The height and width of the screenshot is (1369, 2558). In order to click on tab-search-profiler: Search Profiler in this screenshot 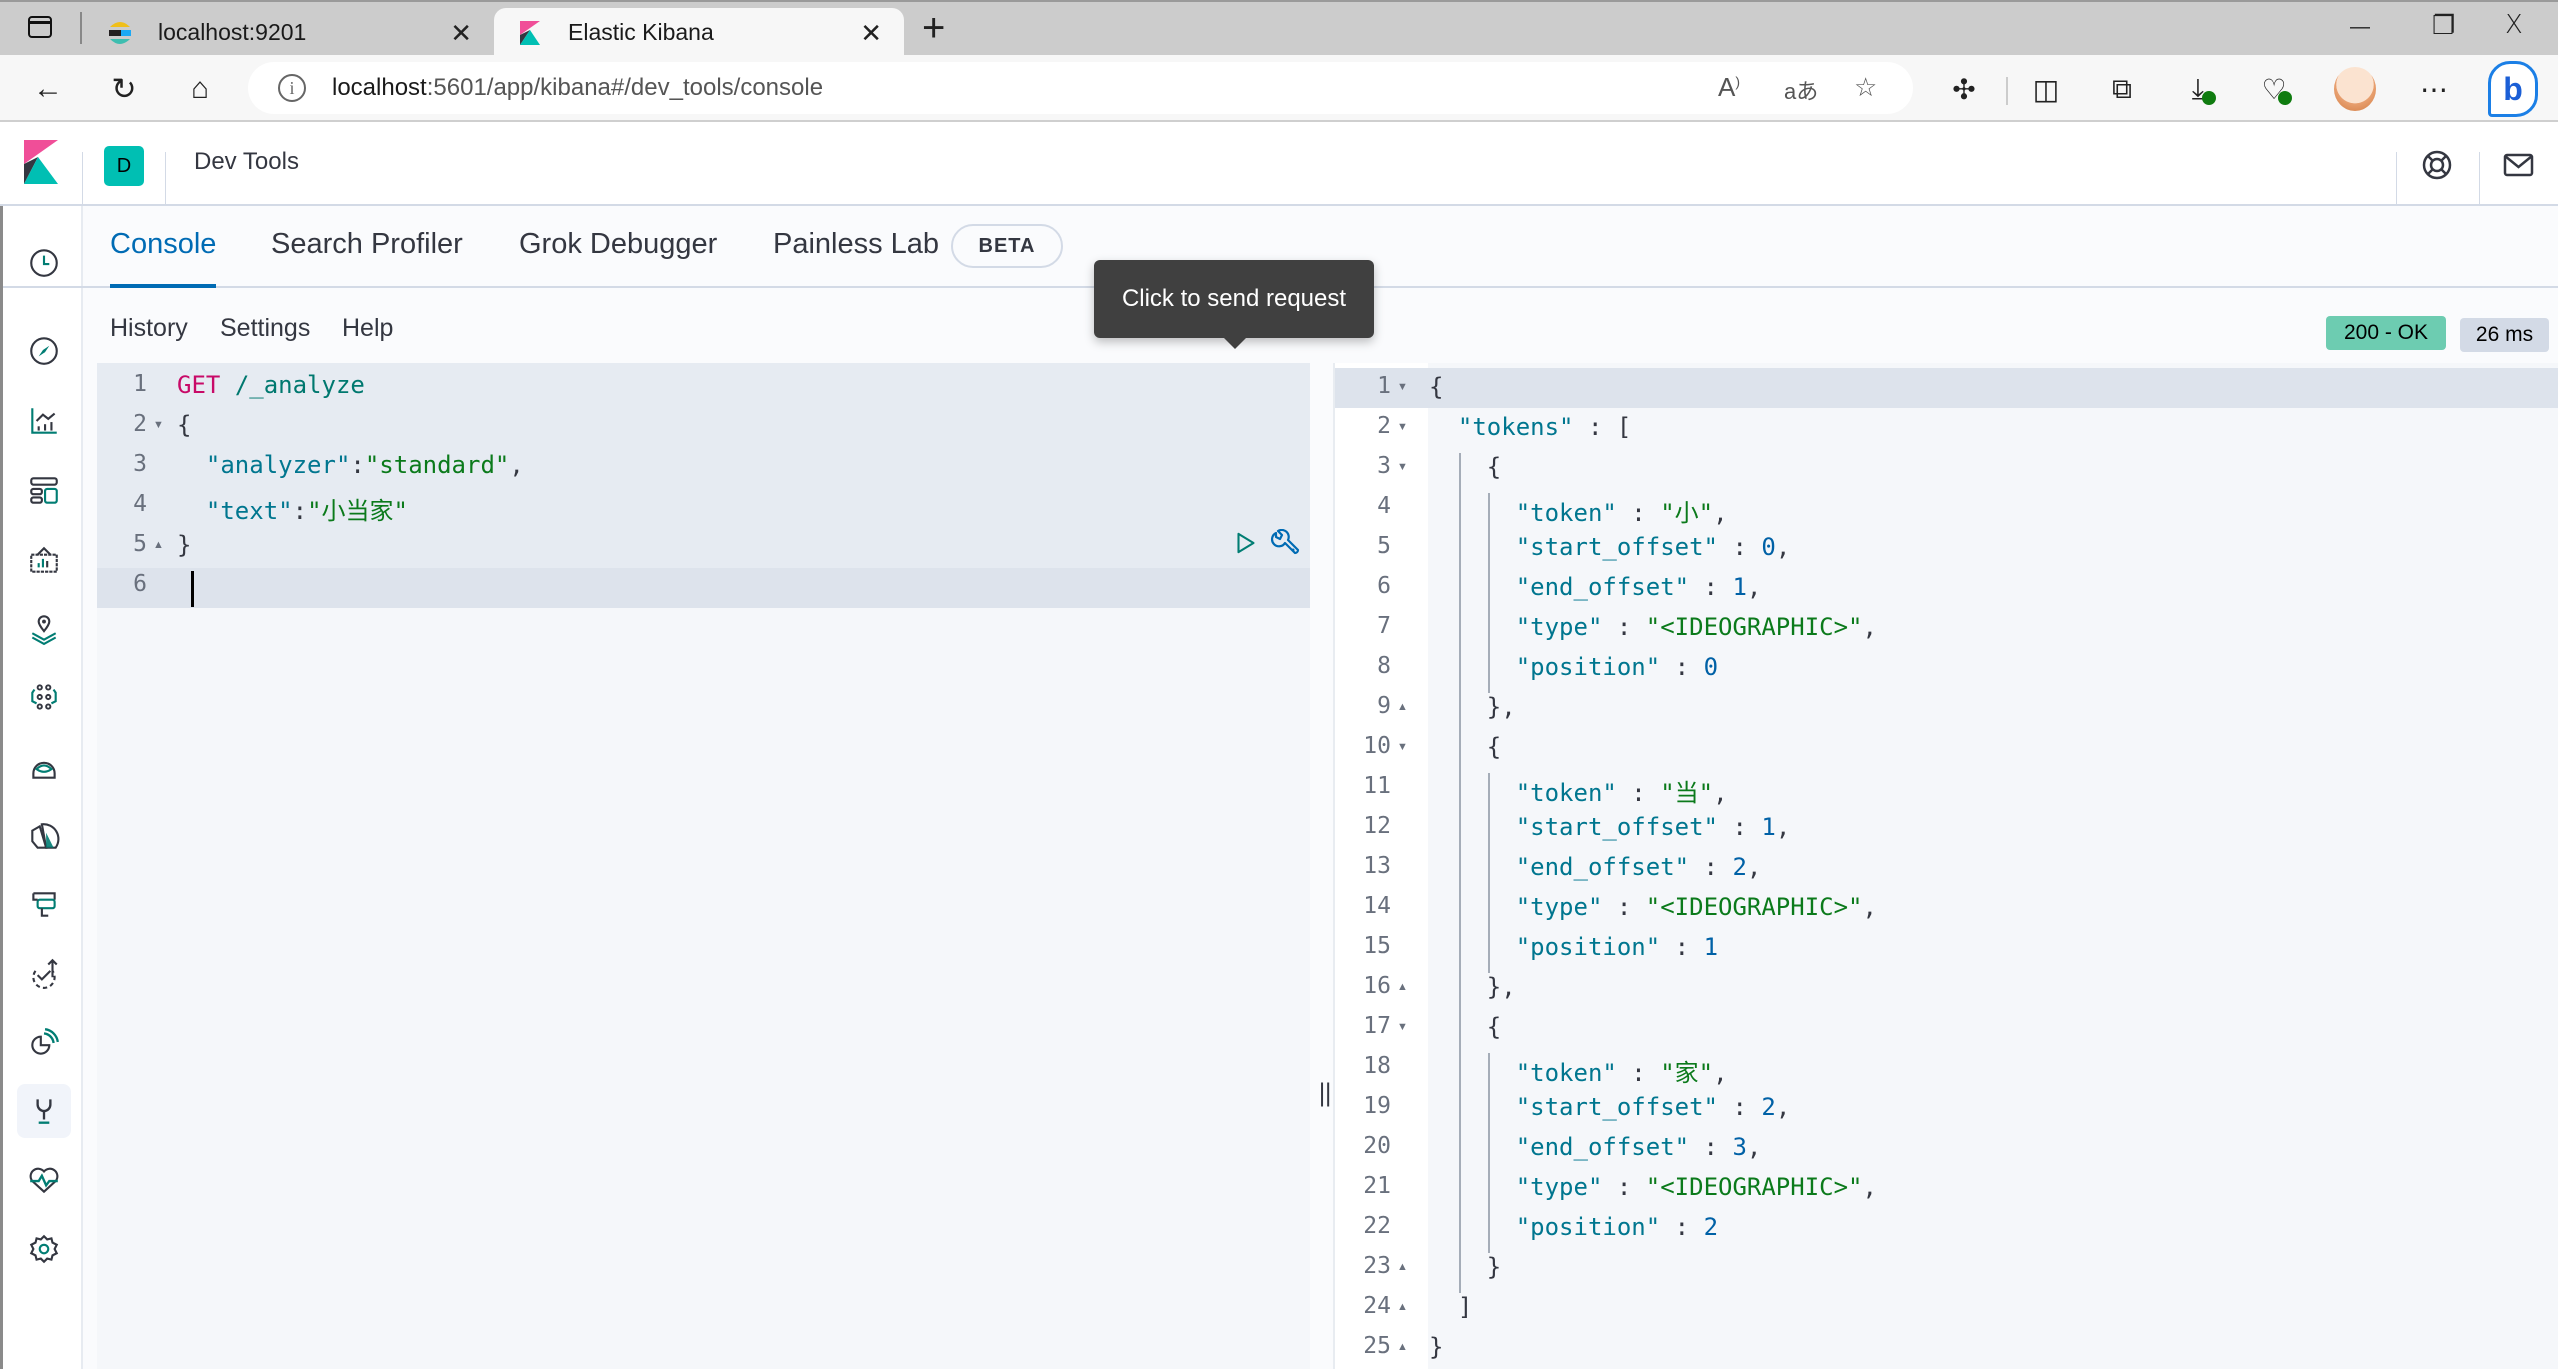, I will do `click(367, 258)`.